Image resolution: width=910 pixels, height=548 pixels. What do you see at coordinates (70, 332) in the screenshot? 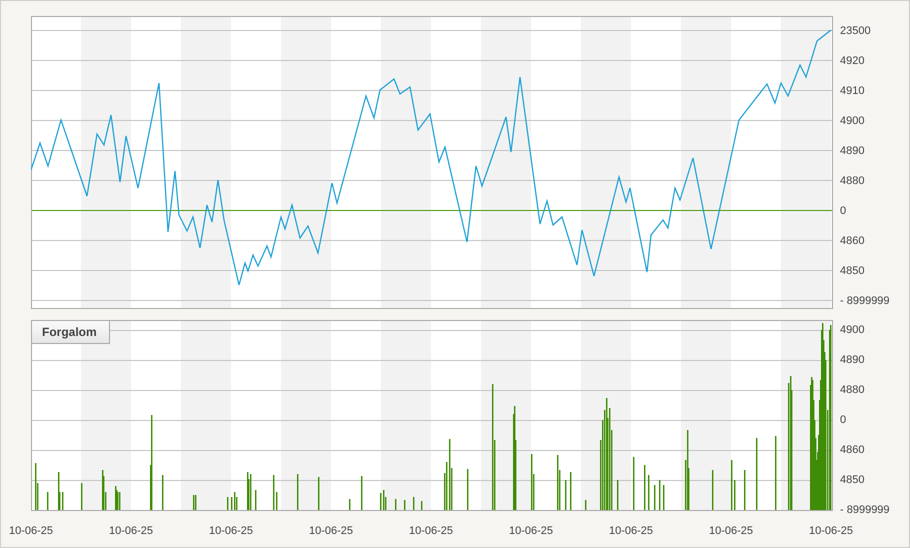
I see `legend-label: Forgalom` at bounding box center [70, 332].